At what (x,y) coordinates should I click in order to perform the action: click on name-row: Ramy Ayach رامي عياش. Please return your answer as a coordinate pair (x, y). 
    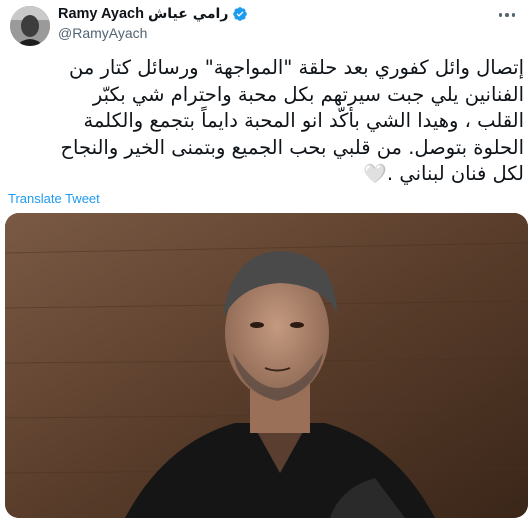
    Looking at the image, I should click on (153, 14).